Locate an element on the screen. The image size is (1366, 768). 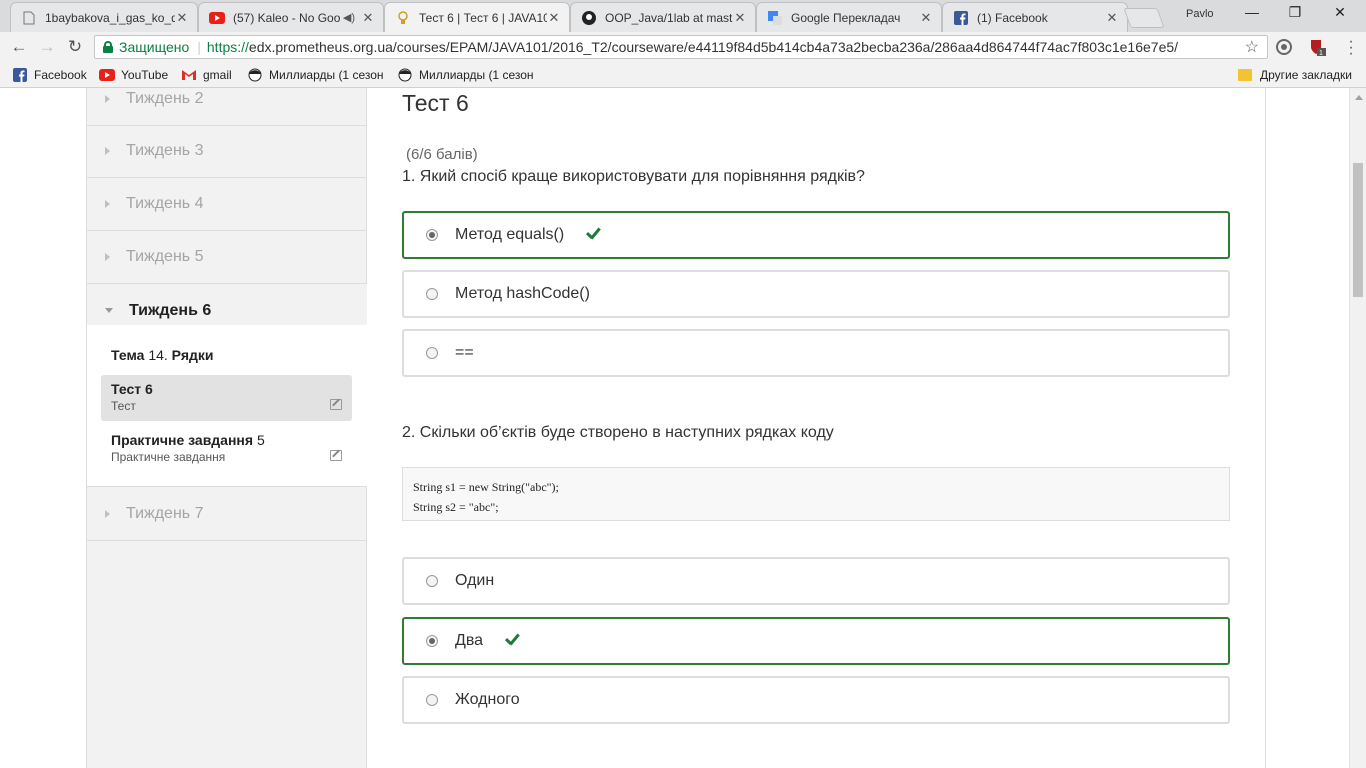
sidebar-item-test-6: Тест 6 Тест is located at coordinates (226, 398).